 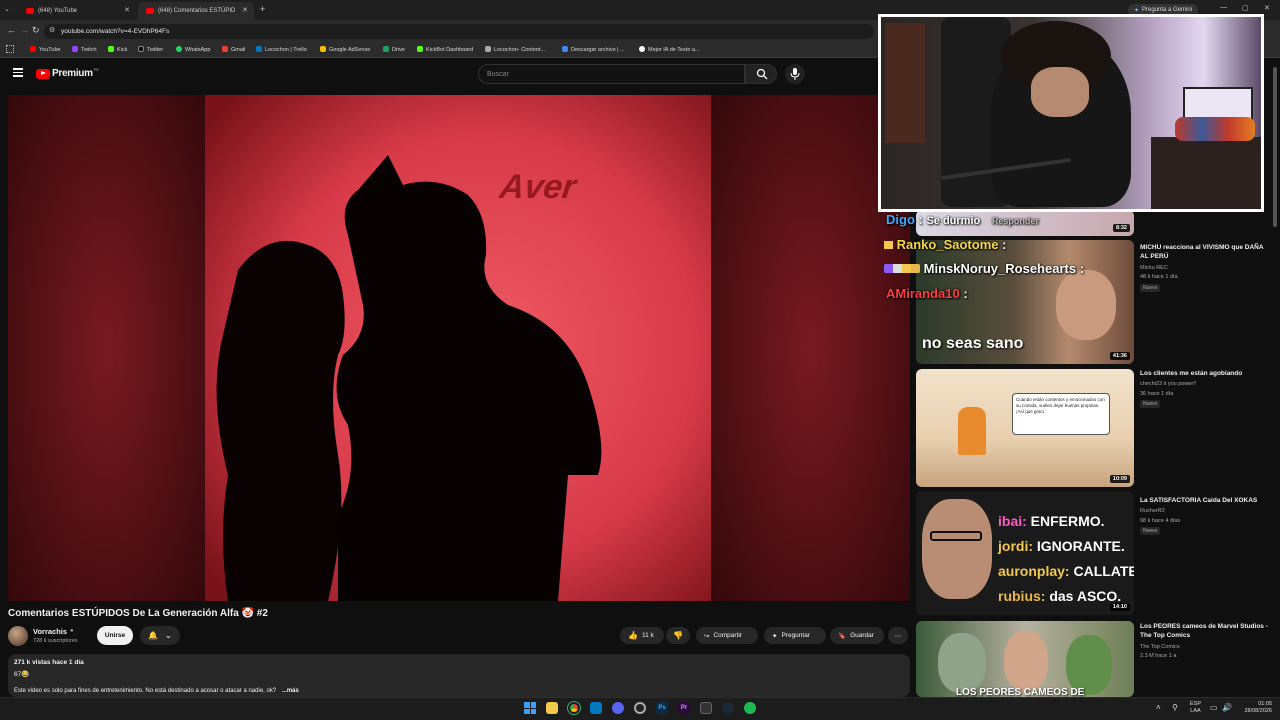 What do you see at coordinates (1160, 647) in the screenshot?
I see `sidebar-video-channel: The Top Comics` at bounding box center [1160, 647].